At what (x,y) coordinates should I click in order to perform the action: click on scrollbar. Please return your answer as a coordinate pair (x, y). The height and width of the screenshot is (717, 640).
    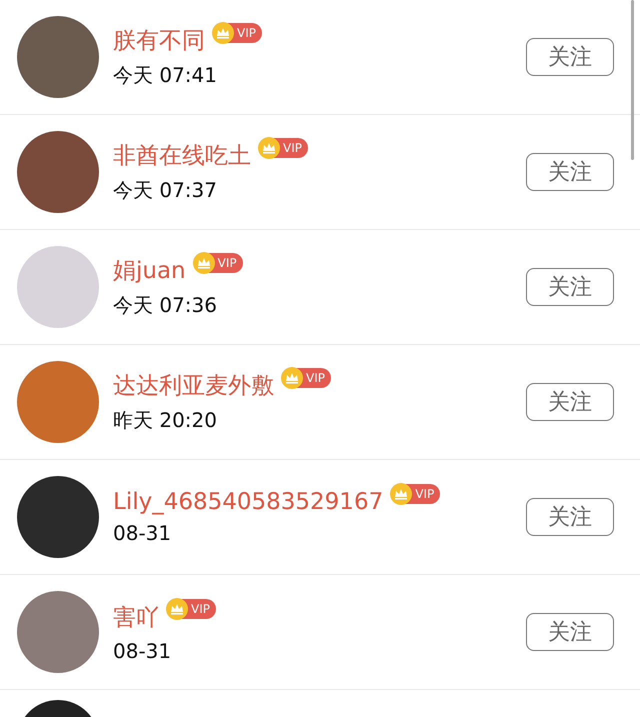
    Looking at the image, I should click on (632, 80).